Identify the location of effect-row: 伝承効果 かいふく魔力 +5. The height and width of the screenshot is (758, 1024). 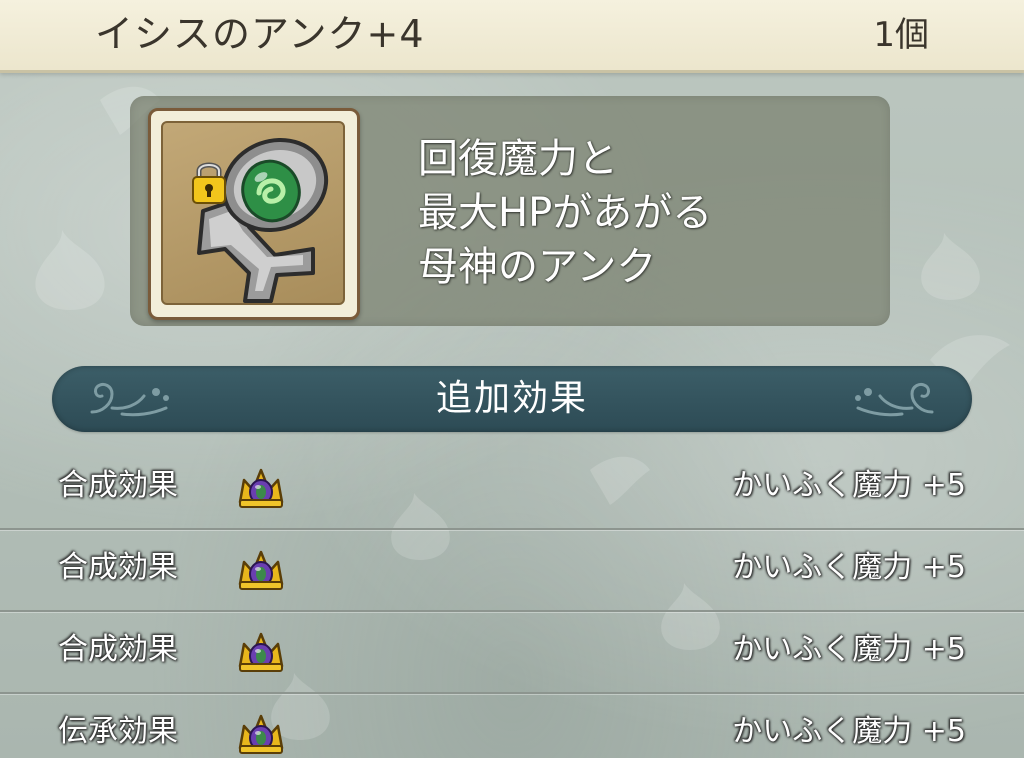
(512, 726).